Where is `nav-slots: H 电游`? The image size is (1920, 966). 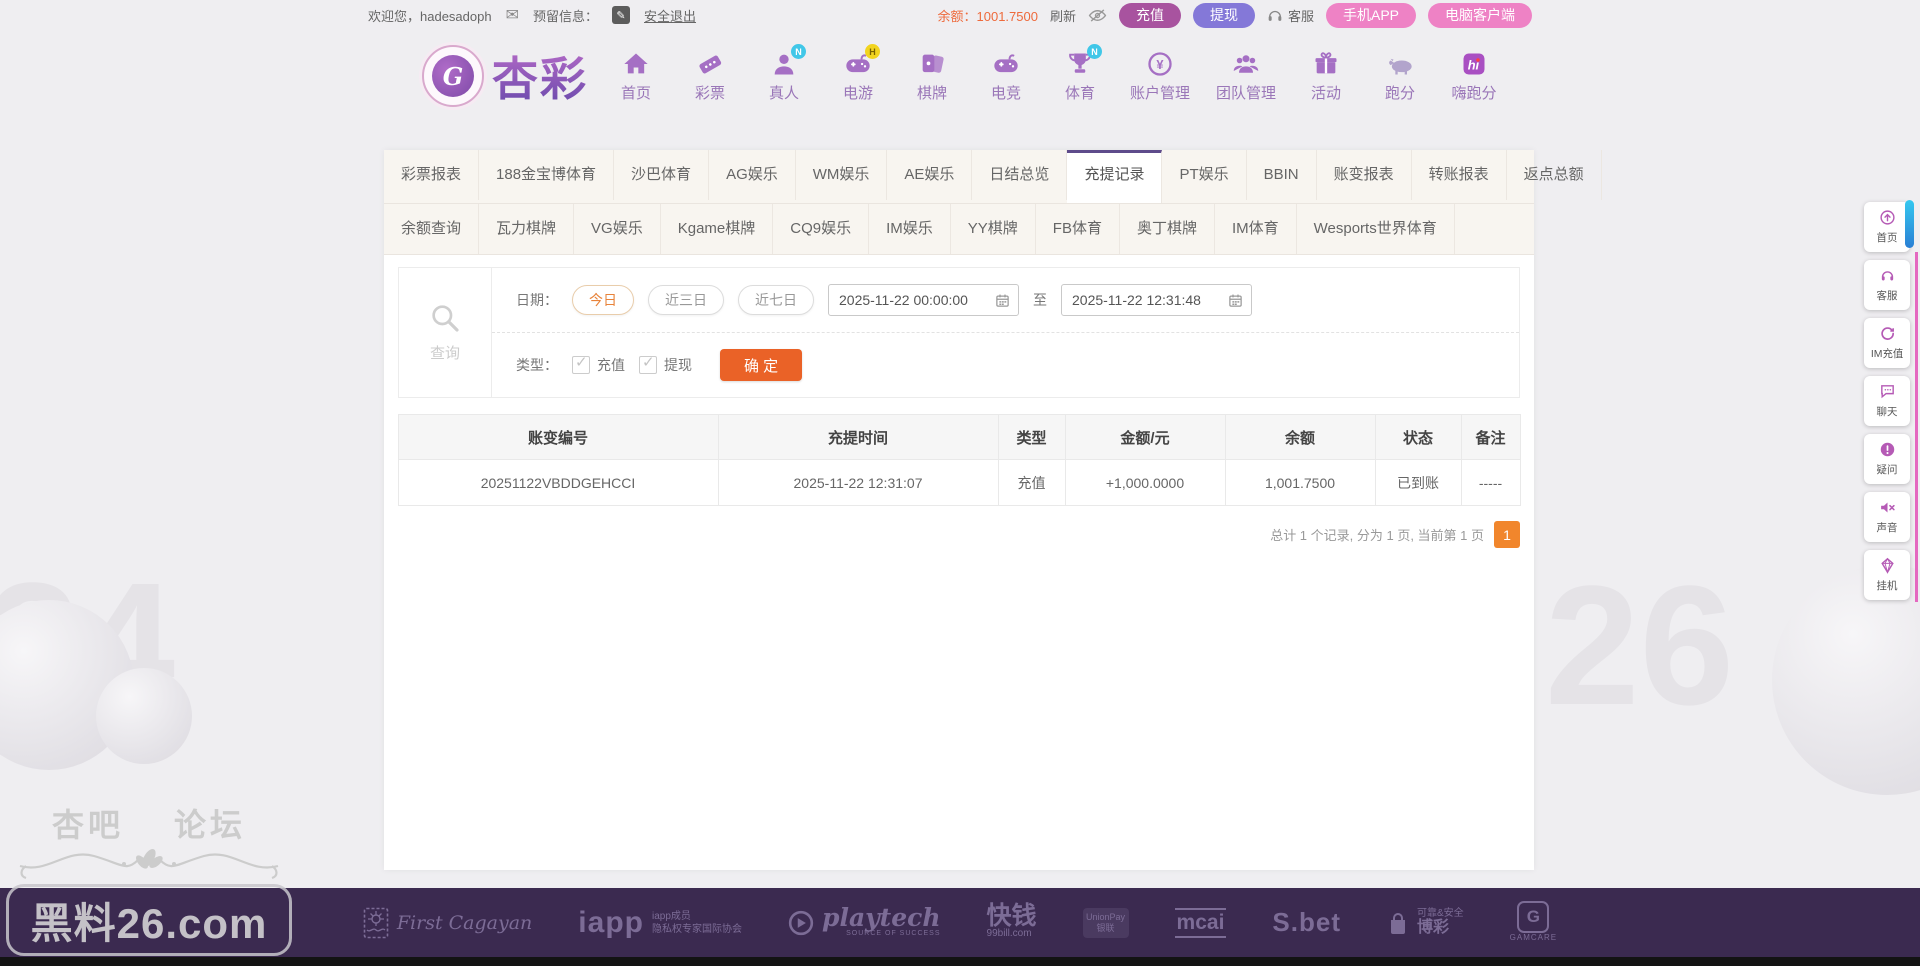
nav-slots: H 电游 is located at coordinates (858, 73).